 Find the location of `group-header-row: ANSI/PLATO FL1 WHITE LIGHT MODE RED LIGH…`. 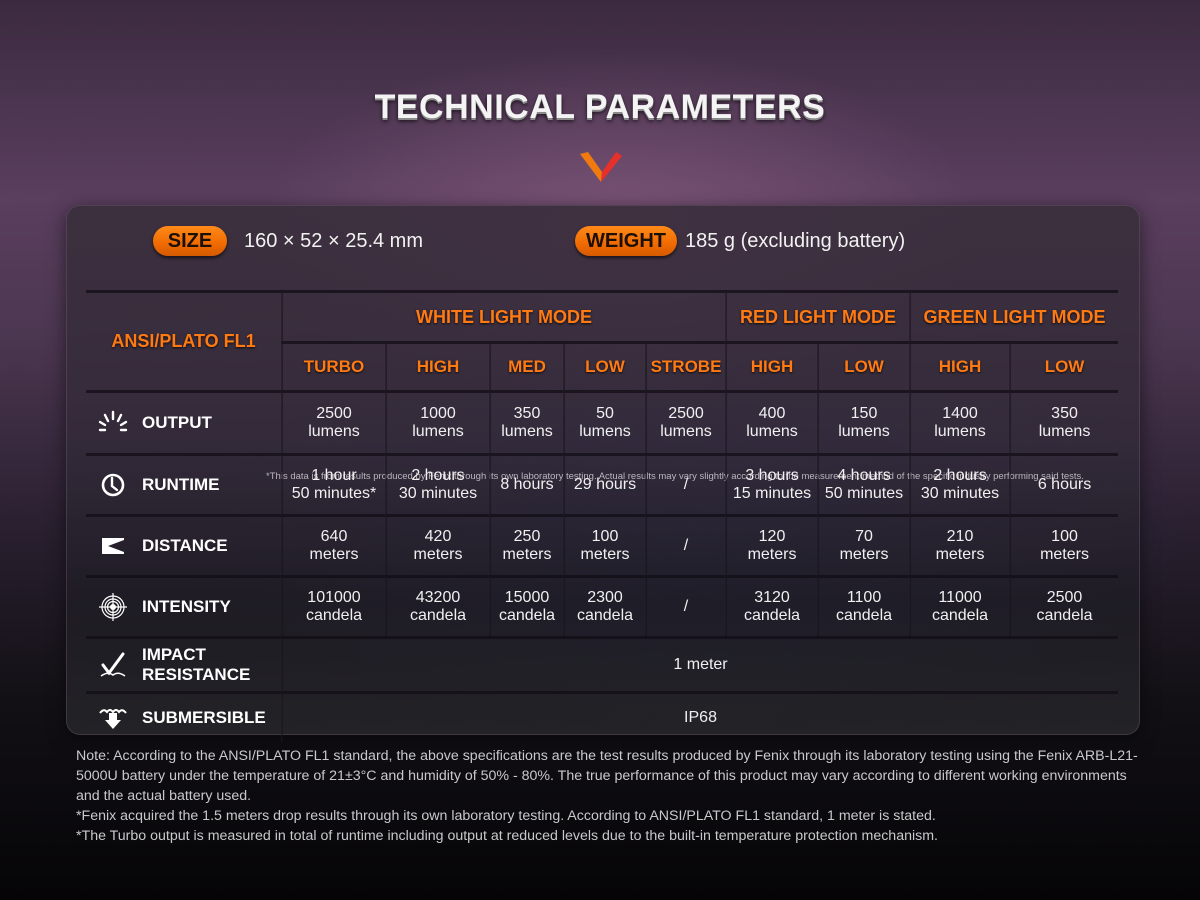

group-header-row: ANSI/PLATO FL1 WHITE LIGHT MODE RED LIGH… is located at coordinates (602, 341).